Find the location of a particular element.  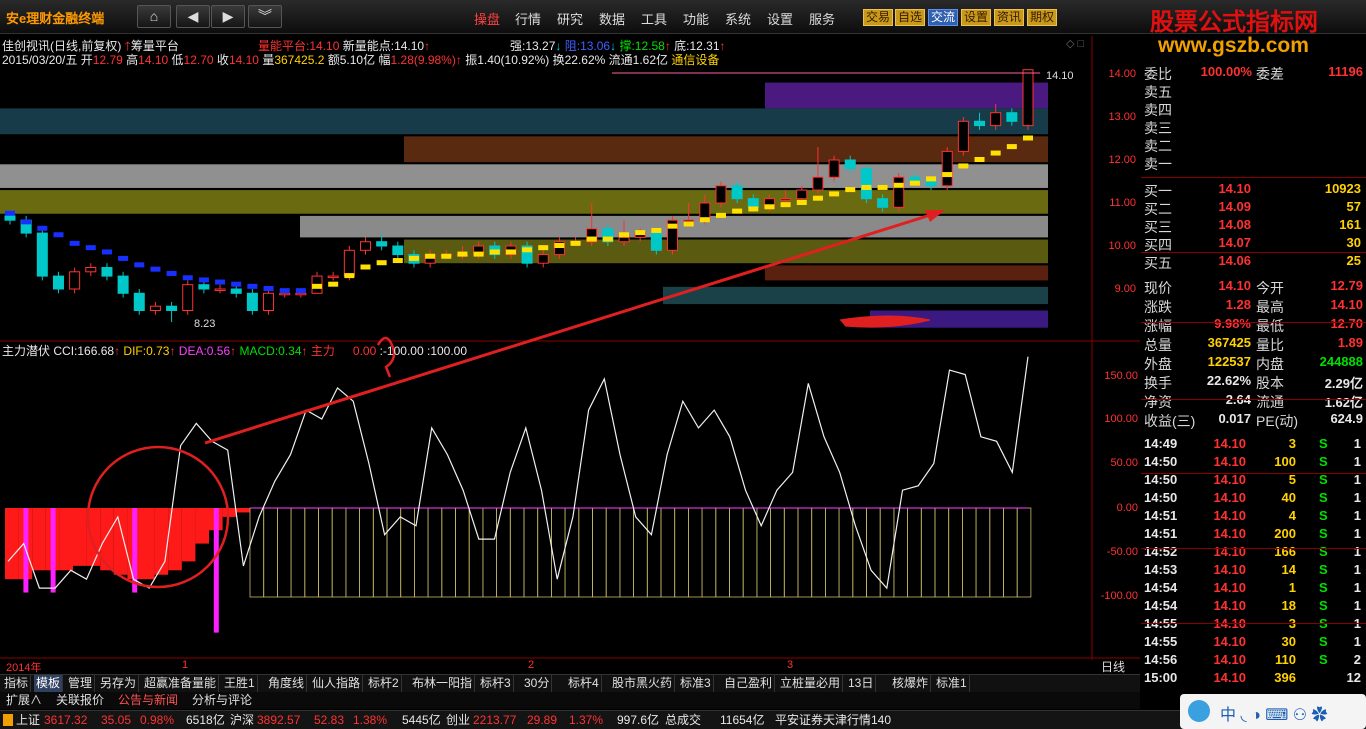

main-bar is located at coordinates (80, 537).